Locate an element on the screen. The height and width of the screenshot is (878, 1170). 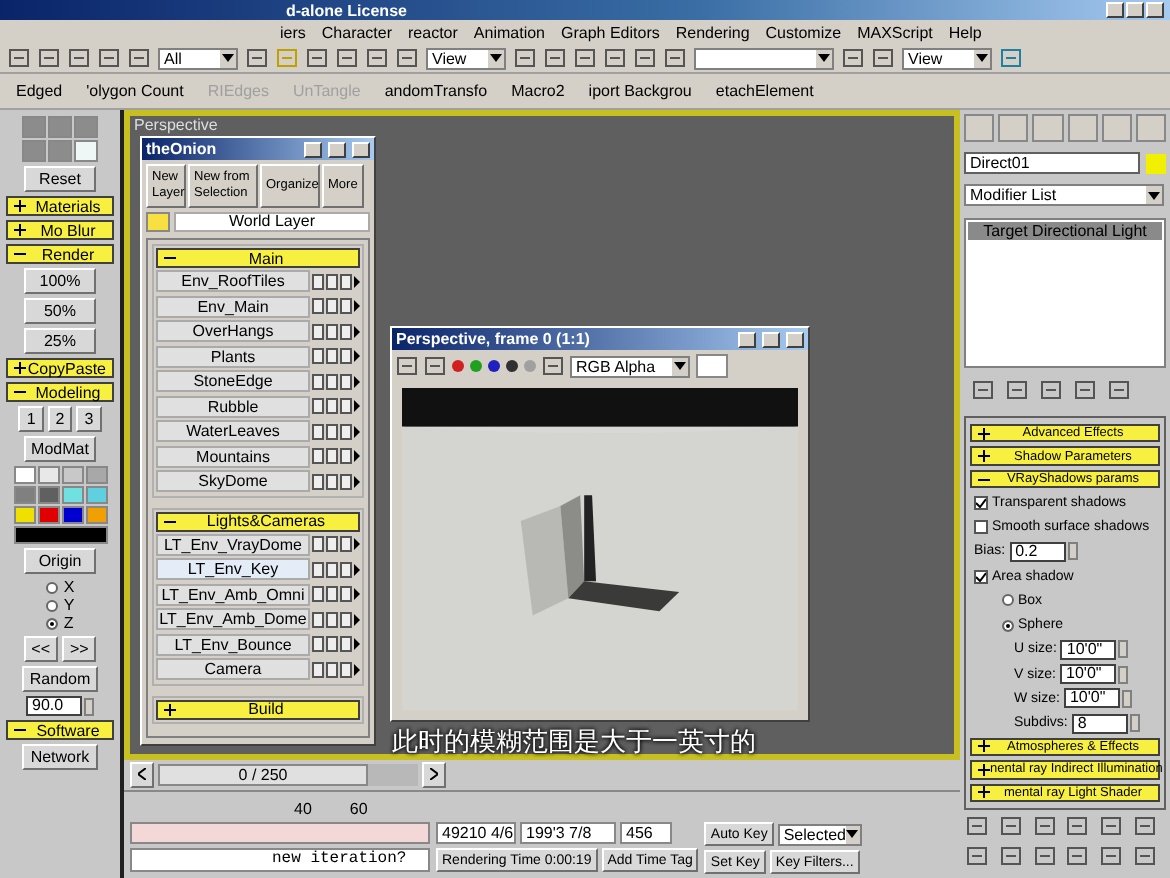
radio-option: Z is located at coordinates (60, 623).